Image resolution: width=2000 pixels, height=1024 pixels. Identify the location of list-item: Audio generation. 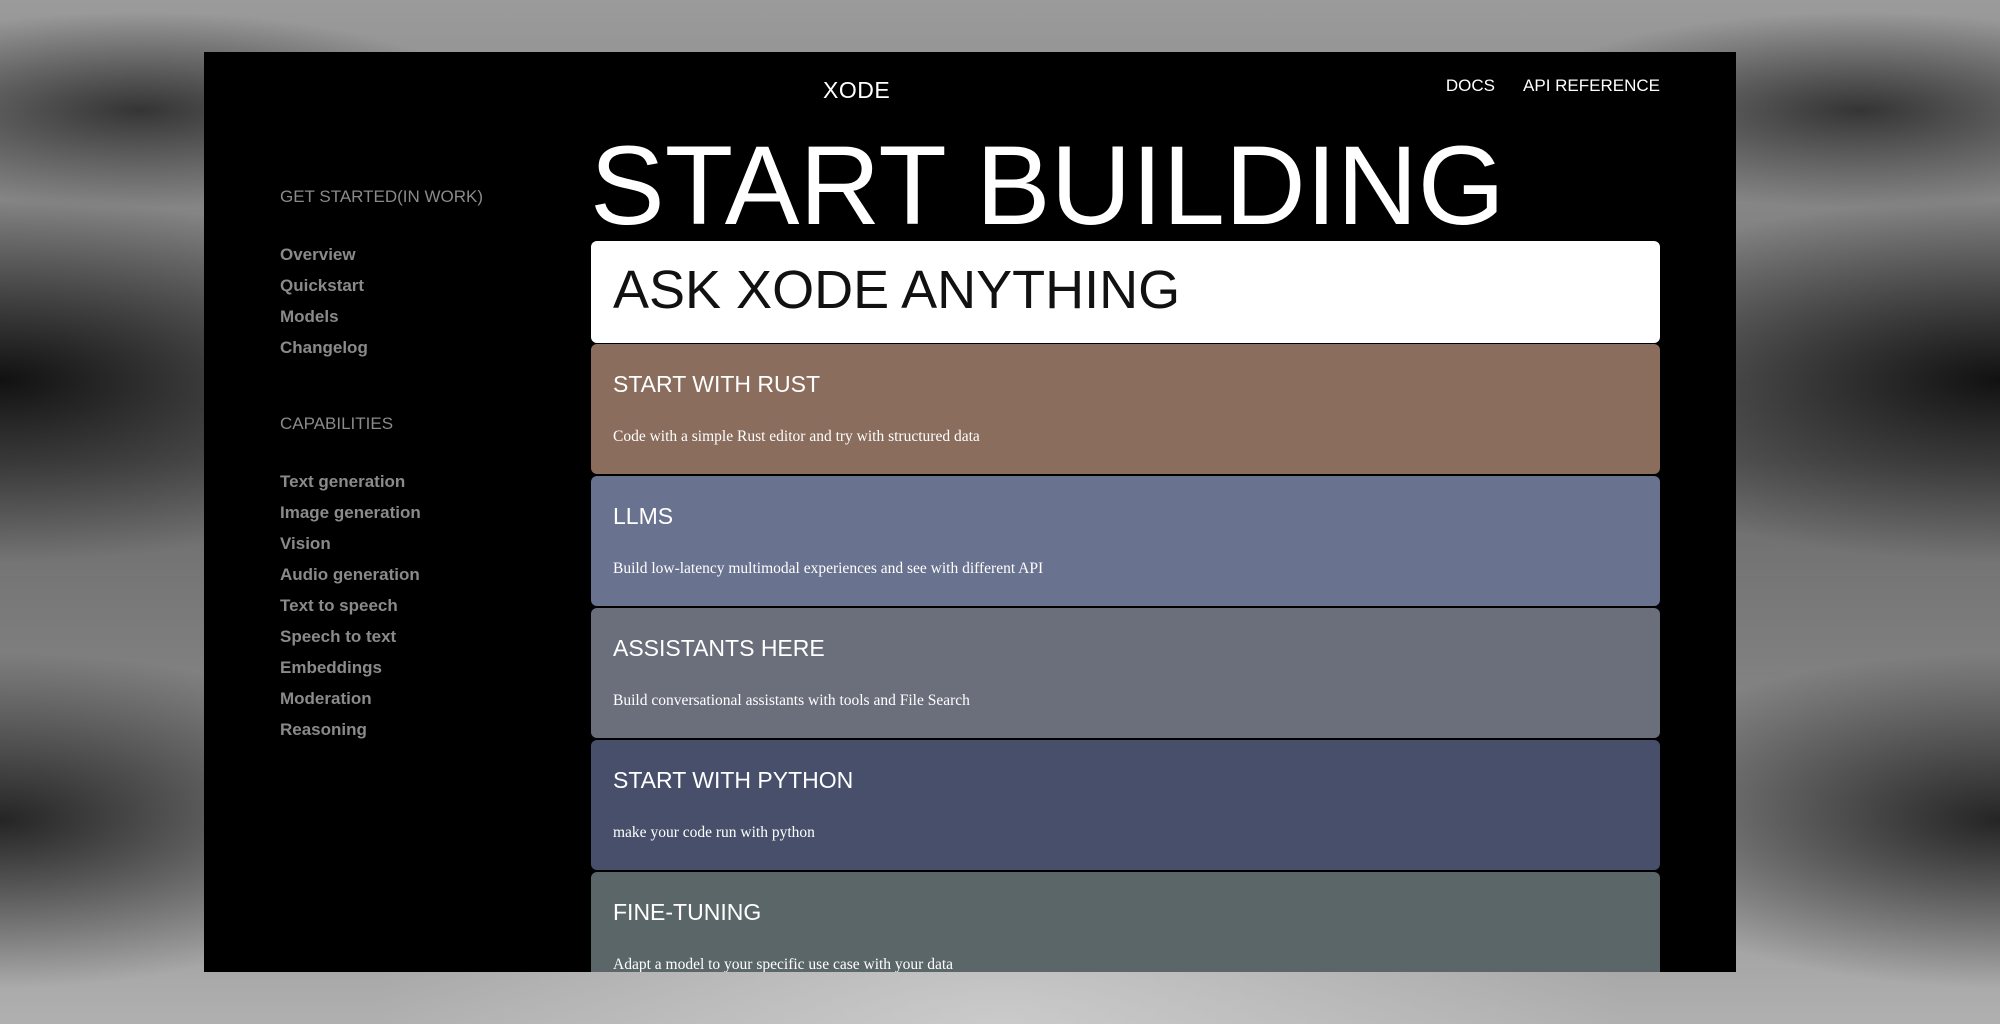
(440, 575).